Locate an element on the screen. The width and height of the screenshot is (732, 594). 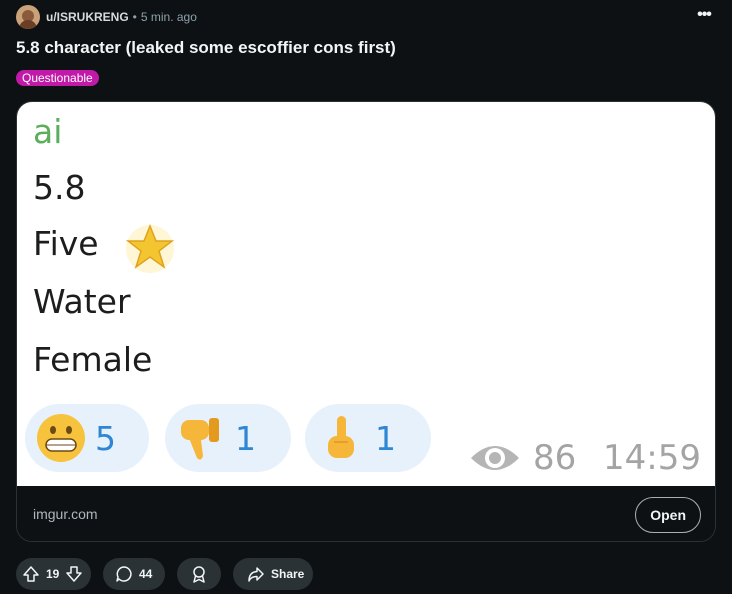
share-label: Share is located at coordinates (288, 574).